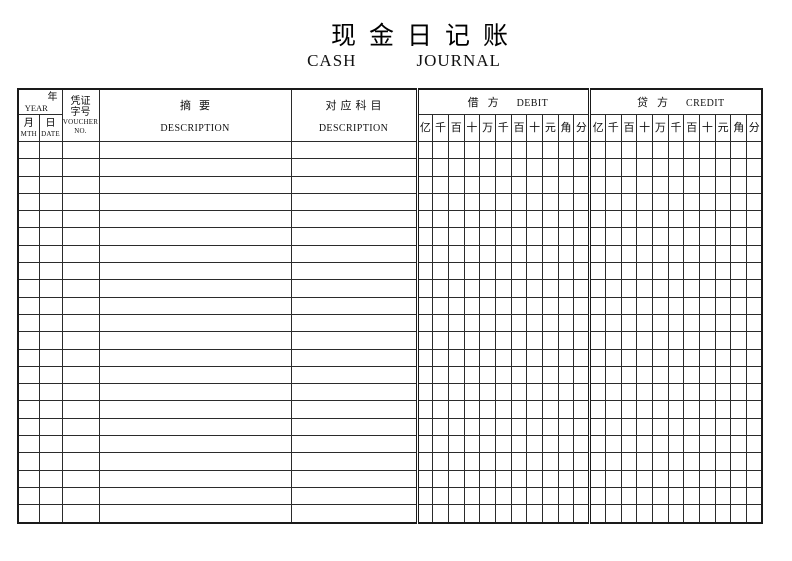  Describe the element at coordinates (566, 375) in the screenshot. I see `cell-debit-角` at that location.